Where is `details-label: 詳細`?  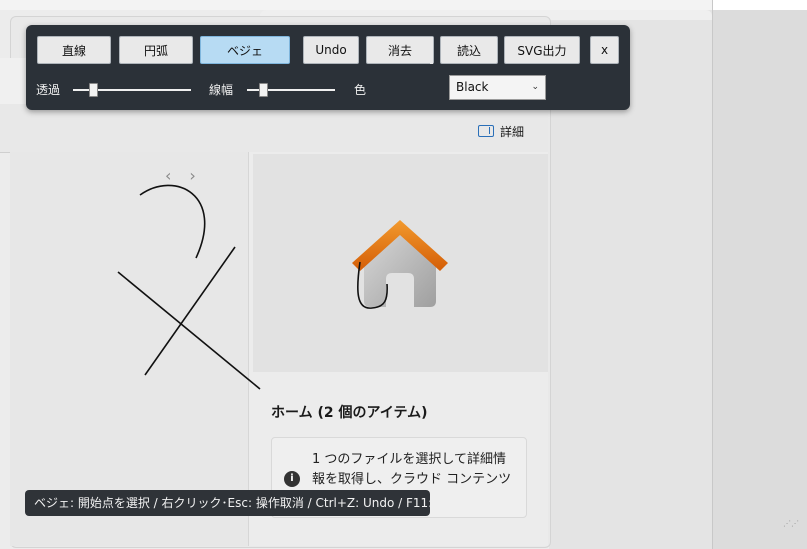 details-label: 詳細 is located at coordinates (512, 131).